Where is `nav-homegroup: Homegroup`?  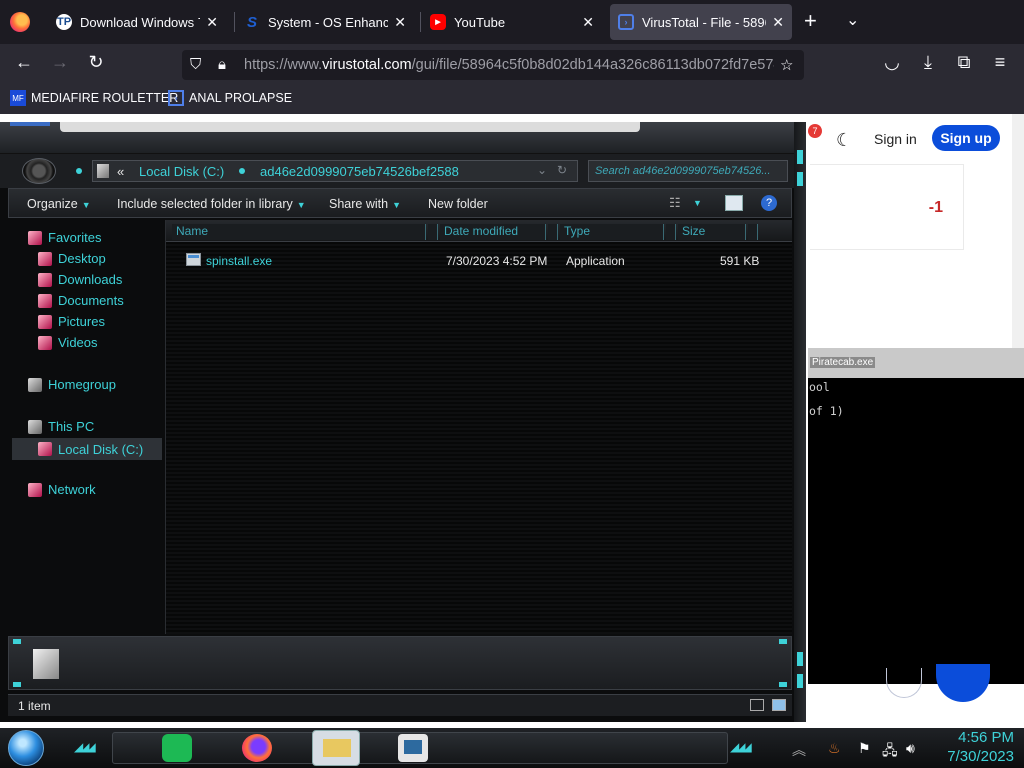 nav-homegroup: Homegroup is located at coordinates (72, 384).